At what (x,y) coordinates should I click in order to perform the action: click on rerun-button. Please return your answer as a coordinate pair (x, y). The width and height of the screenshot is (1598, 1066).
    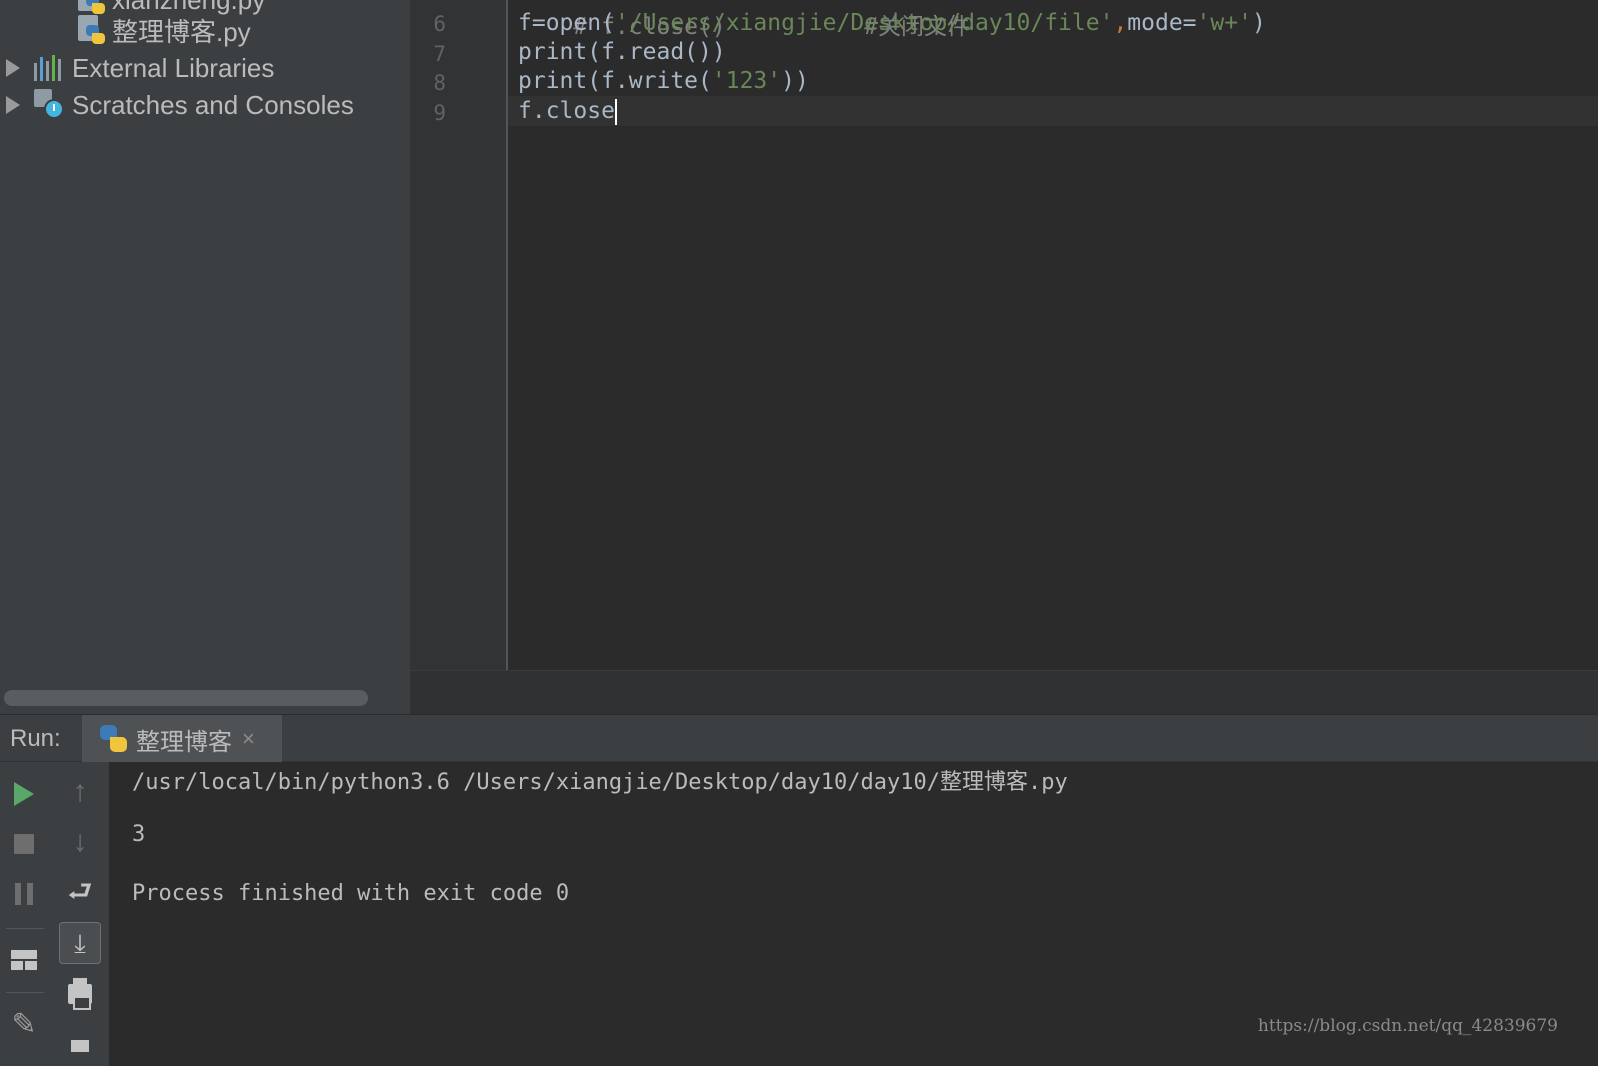
    Looking at the image, I should click on (24, 794).